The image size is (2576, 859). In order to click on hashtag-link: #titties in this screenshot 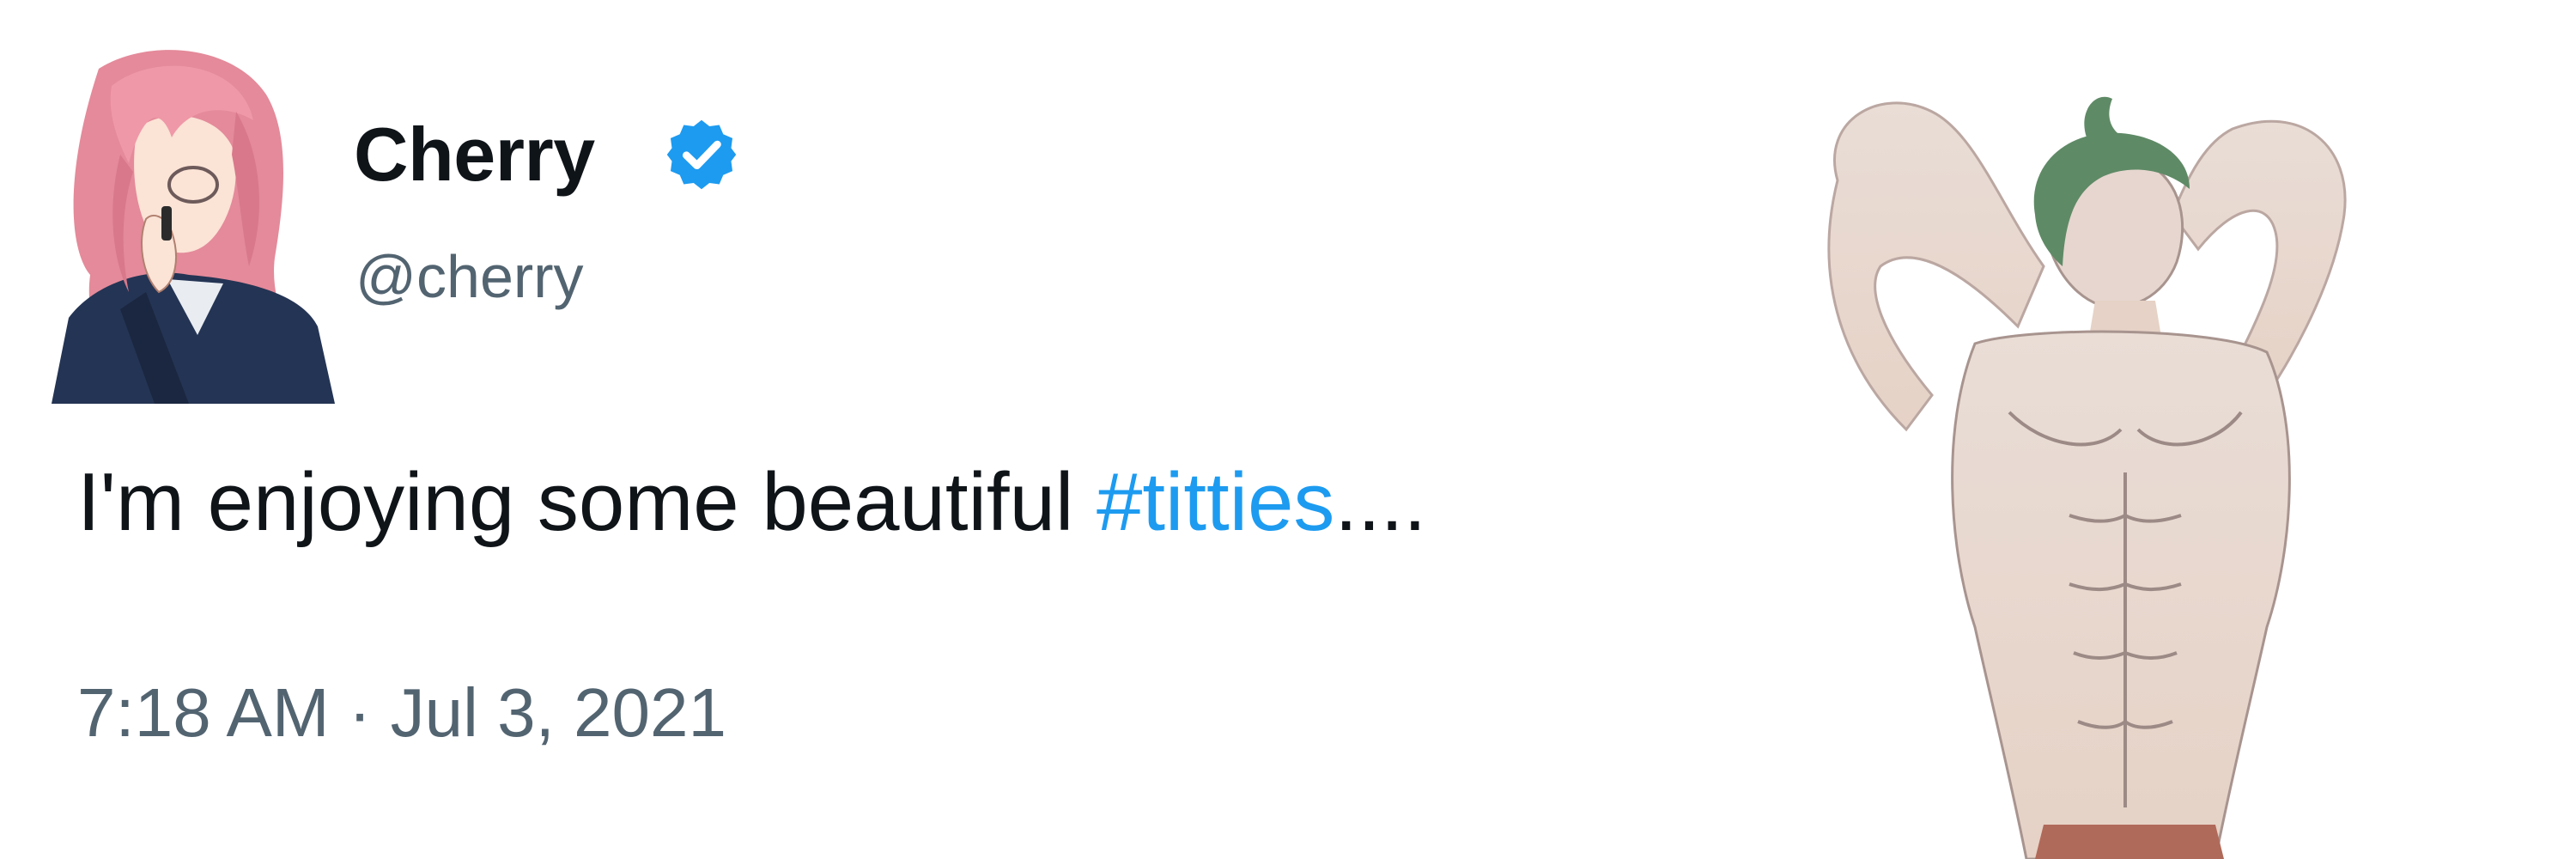, I will do `click(1215, 502)`.